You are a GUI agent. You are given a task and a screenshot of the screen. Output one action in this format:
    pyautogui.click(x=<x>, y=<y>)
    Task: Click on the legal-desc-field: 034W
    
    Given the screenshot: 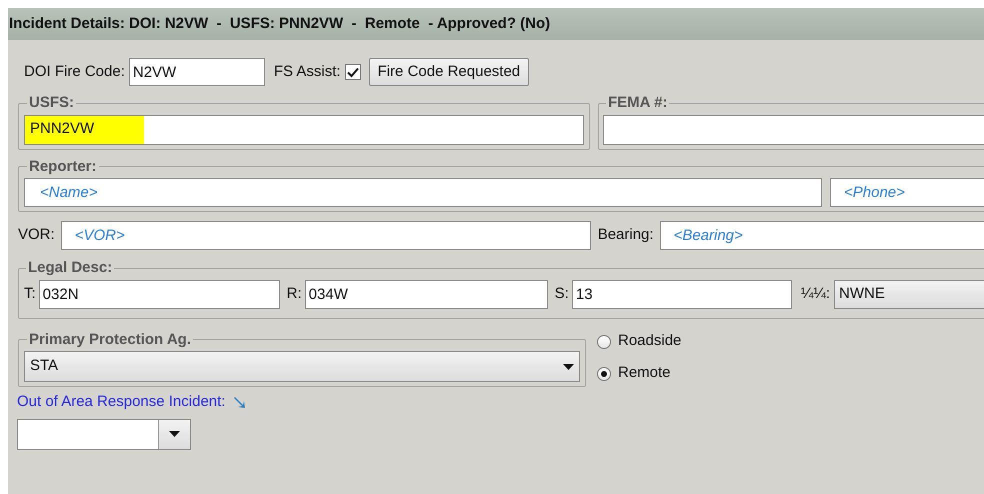 What is the action you would take?
    pyautogui.click(x=426, y=294)
    